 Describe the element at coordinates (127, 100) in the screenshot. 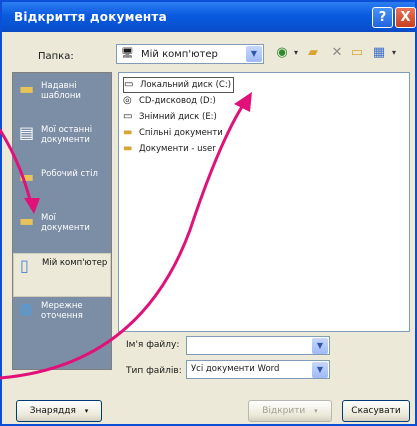

I see `cd-drive-icon: ◎` at that location.